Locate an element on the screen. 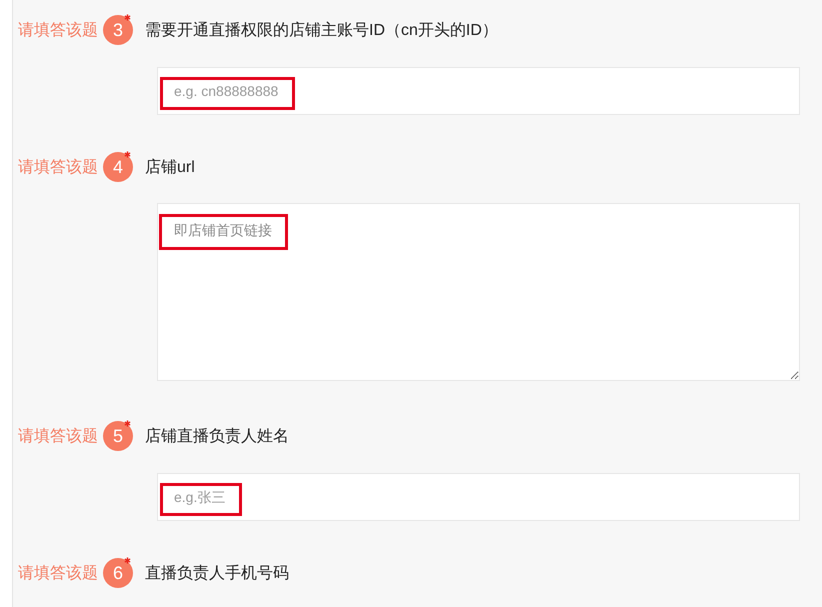 This screenshot has width=822, height=607. question-title: 需要开通直播权限的店铺主账号ID（cn开头的ID） is located at coordinates (321, 30).